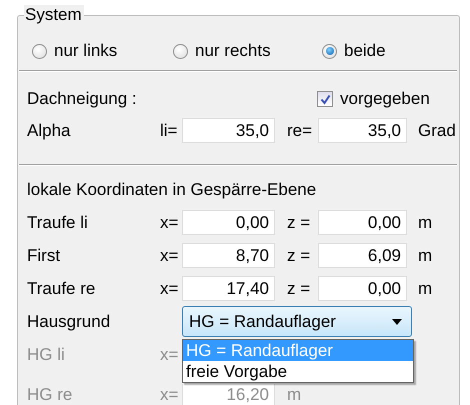  I want to click on group-title: System, so click(54, 15).